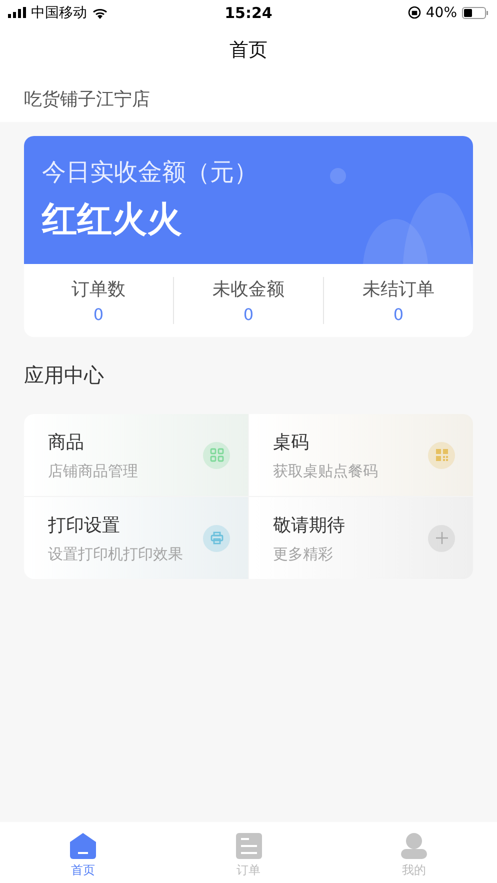 The image size is (497, 883). Describe the element at coordinates (441, 455) in the screenshot. I see `qr-code-icon` at that location.